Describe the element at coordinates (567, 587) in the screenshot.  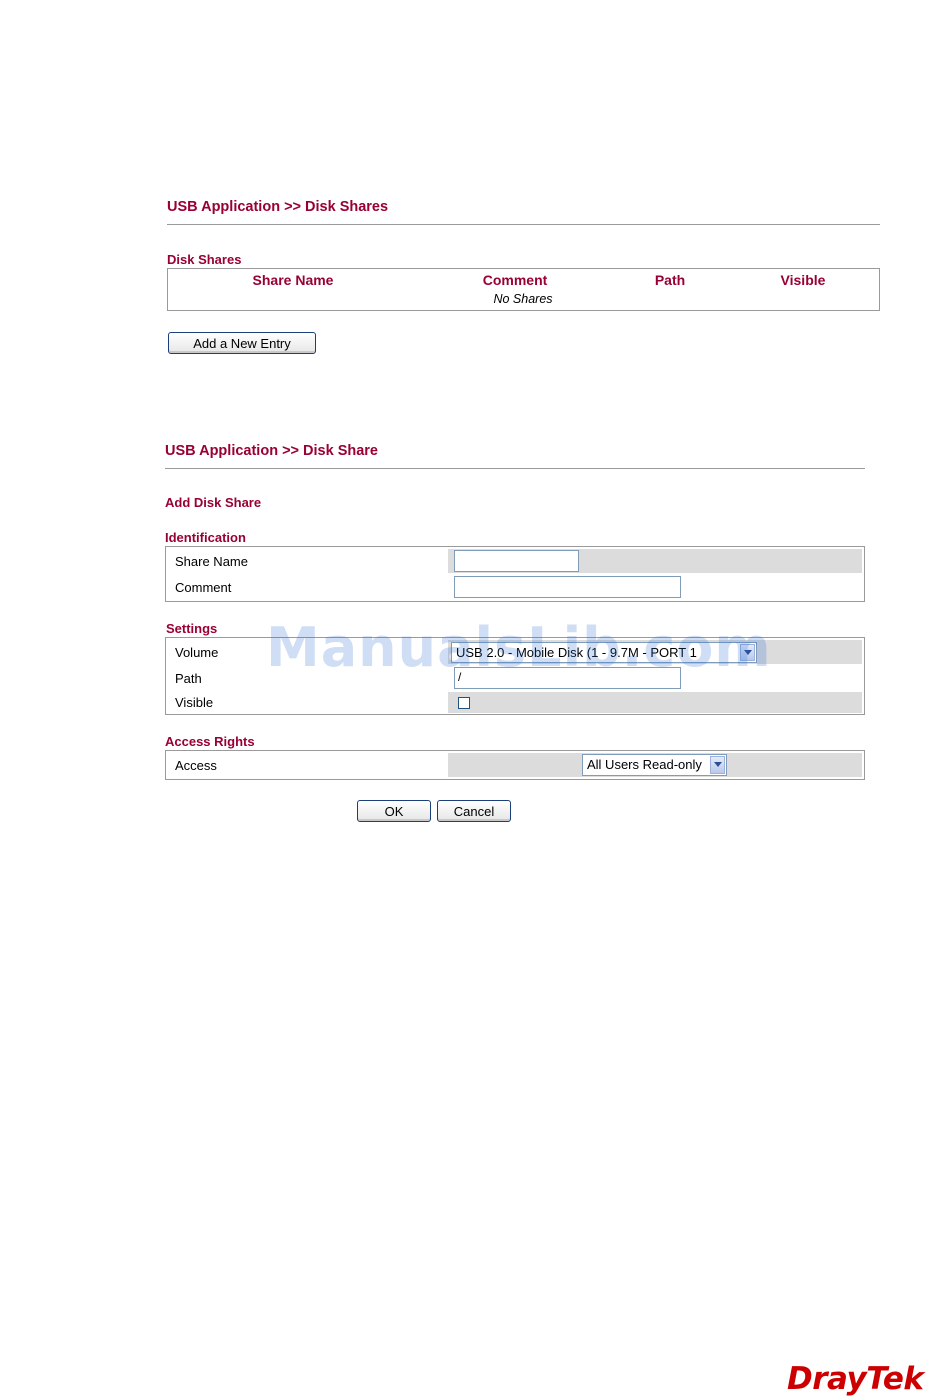
I see `comment-input` at that location.